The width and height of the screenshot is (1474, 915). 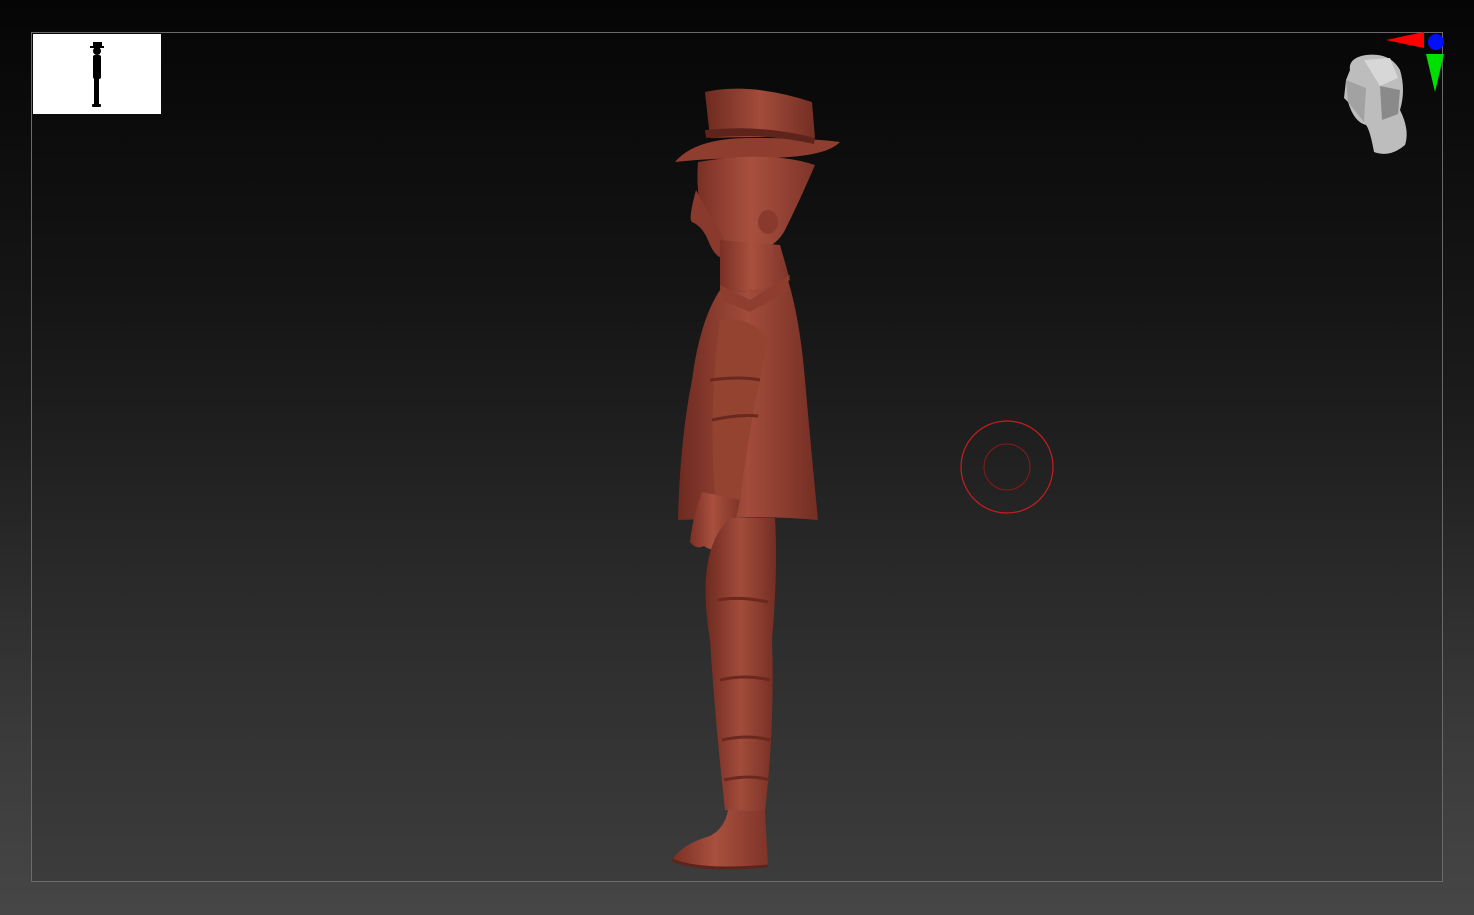 What do you see at coordinates (1375, 104) in the screenshot?
I see `gizmo-head` at bounding box center [1375, 104].